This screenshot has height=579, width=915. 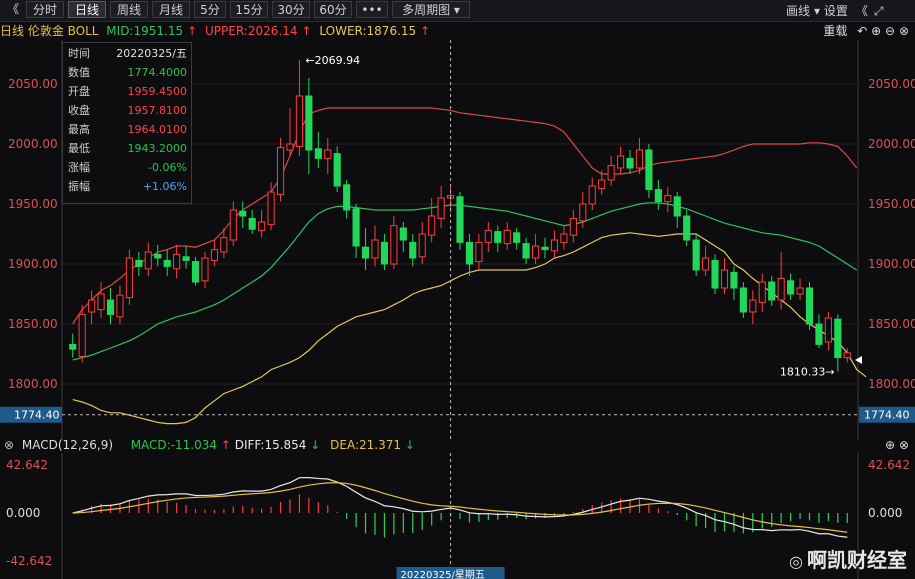 I want to click on macd-title: MACD(12,26,9), so click(x=67, y=445).